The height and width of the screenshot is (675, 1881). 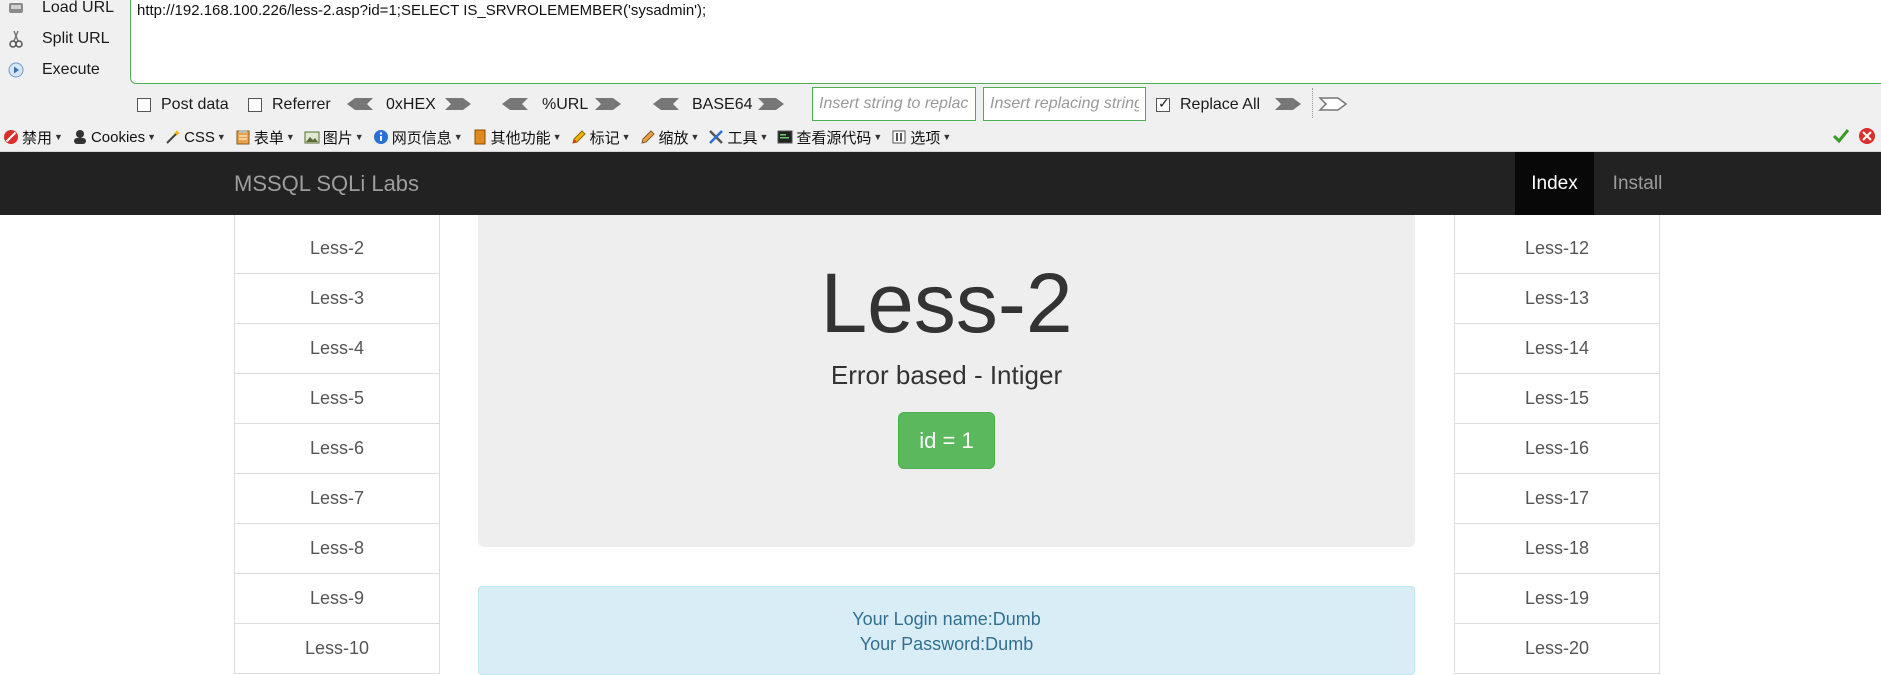 What do you see at coordinates (64, 70) in the screenshot?
I see `execute-button: Execute` at bounding box center [64, 70].